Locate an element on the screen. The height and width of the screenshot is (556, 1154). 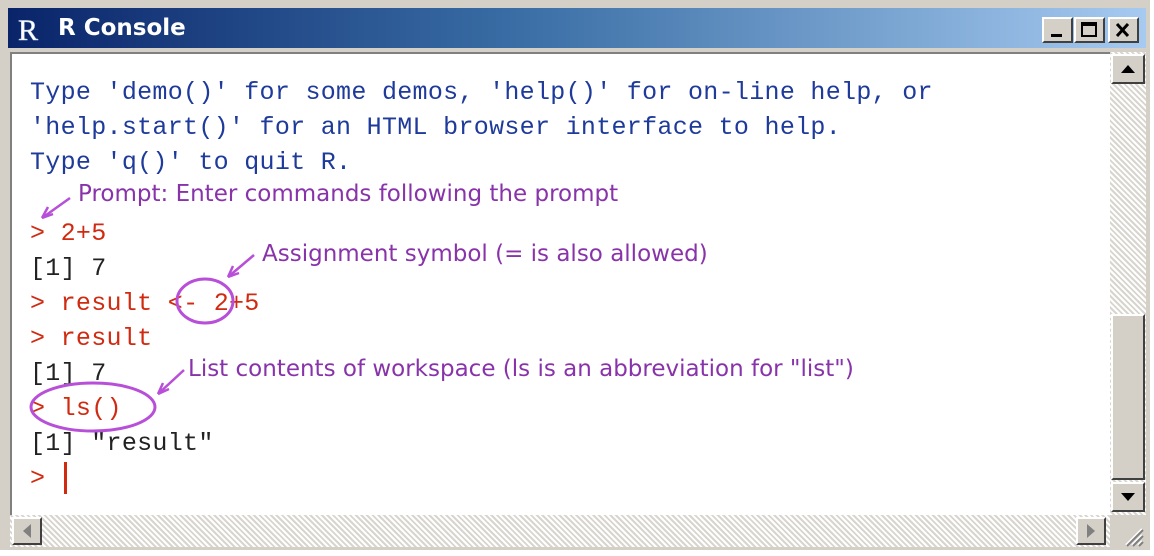
close-icon is located at coordinates (1122, 30).